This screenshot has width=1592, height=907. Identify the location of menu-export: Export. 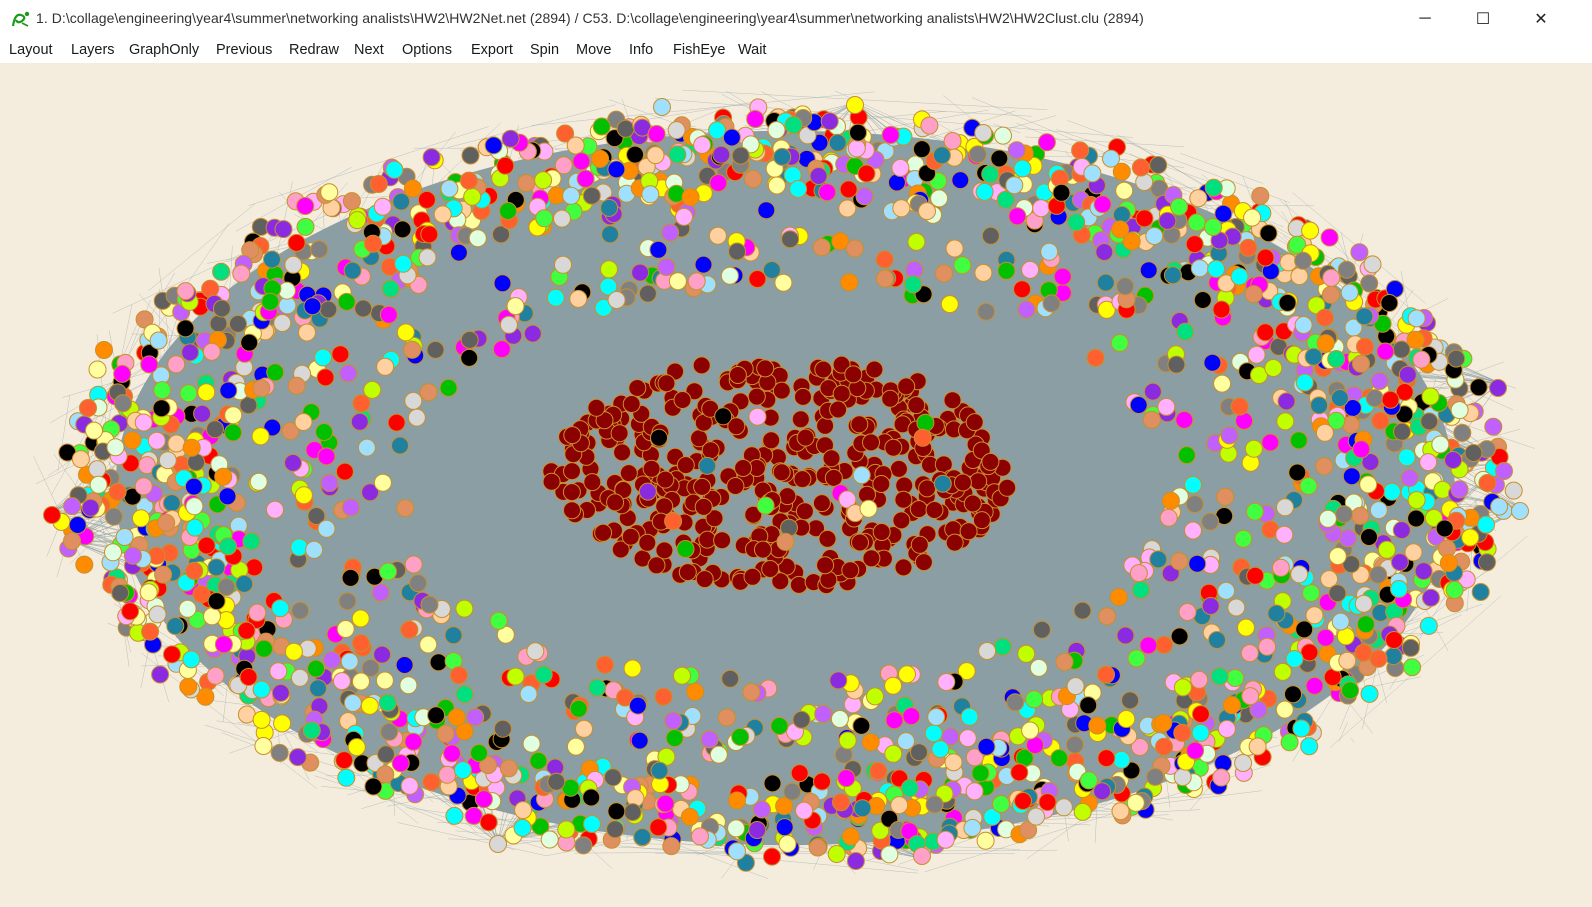
(492, 50).